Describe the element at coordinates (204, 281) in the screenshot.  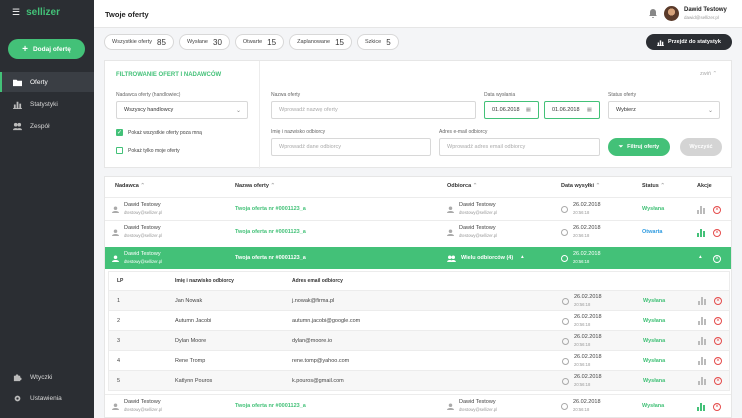
I see `sub-col-name: Imię i nazwisko odbiorcy` at that location.